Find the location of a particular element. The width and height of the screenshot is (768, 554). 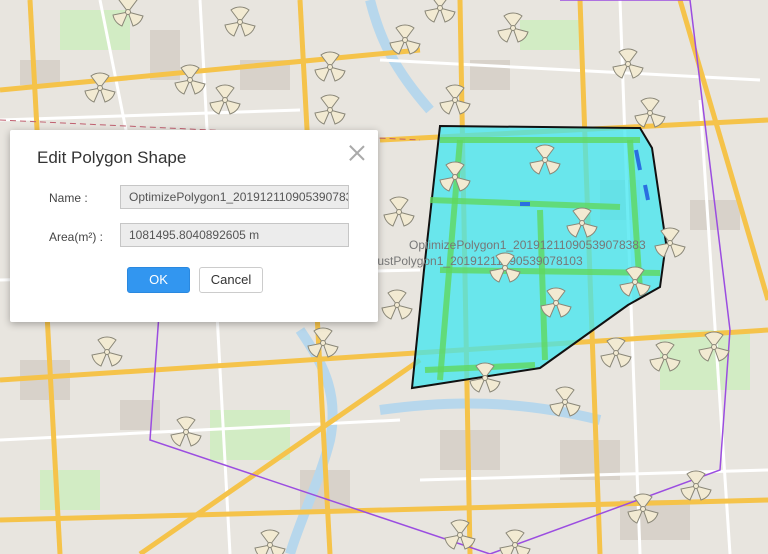

close-icon is located at coordinates (357, 153).